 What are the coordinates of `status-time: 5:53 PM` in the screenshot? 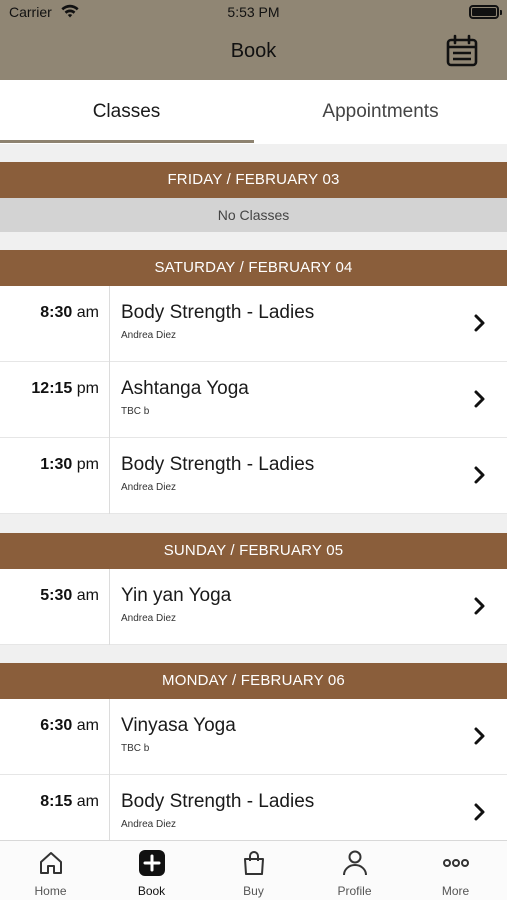 It's located at (253, 12).